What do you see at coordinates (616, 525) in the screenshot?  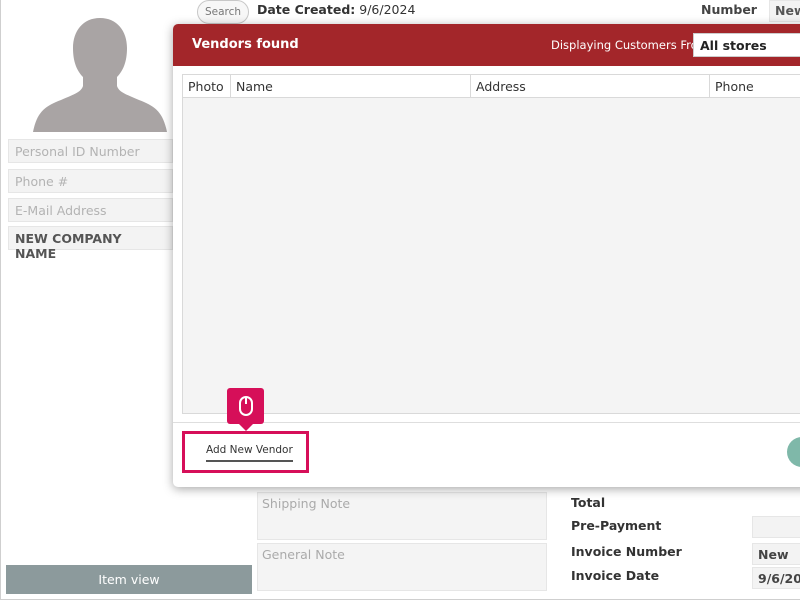 I see `prepayment-label: Pre-Payment` at bounding box center [616, 525].